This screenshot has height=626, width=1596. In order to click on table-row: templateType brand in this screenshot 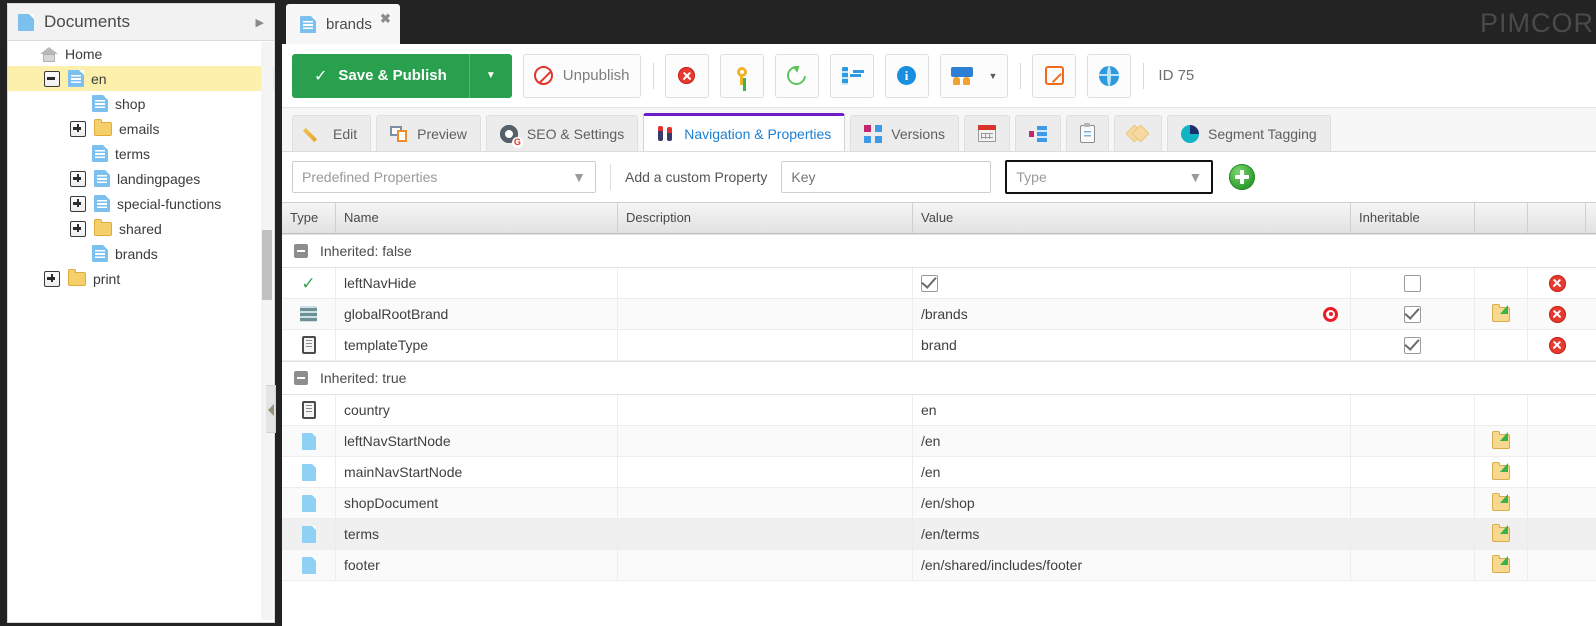, I will do `click(939, 345)`.